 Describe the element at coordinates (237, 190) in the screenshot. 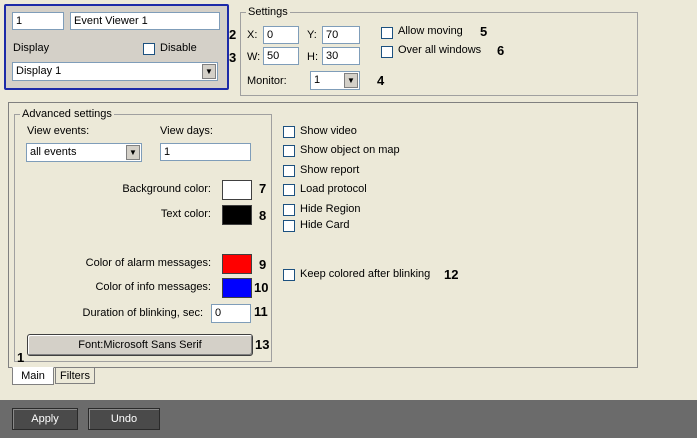

I see `background-color-swatch` at that location.